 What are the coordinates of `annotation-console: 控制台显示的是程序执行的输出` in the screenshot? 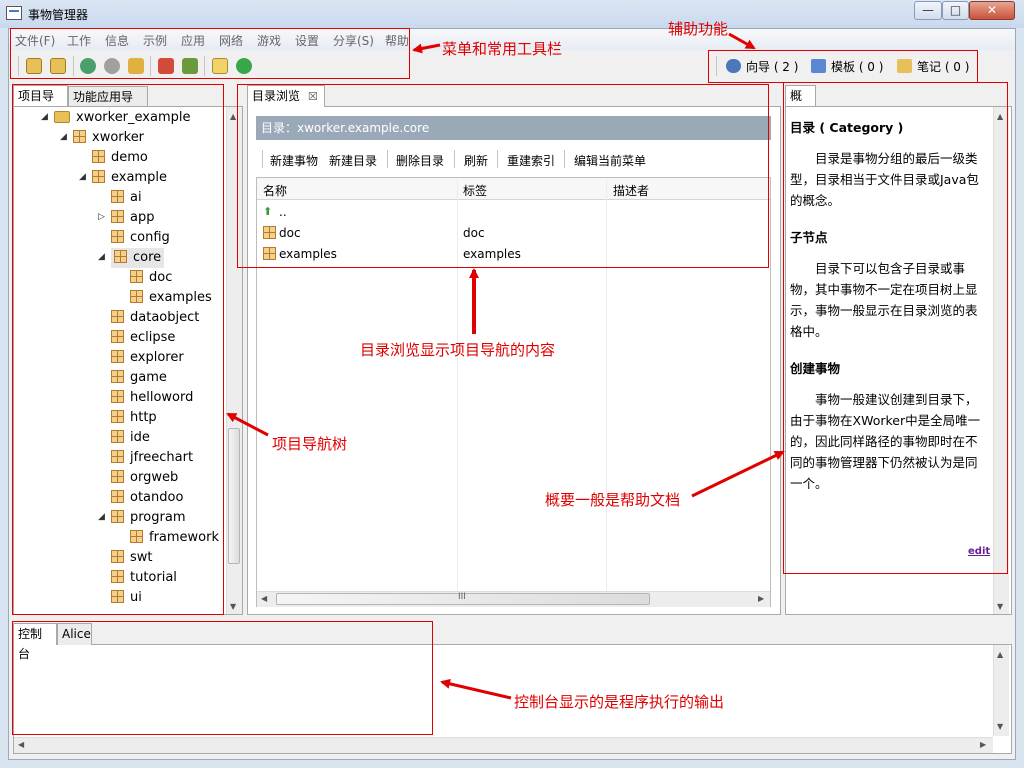 It's located at (619, 702).